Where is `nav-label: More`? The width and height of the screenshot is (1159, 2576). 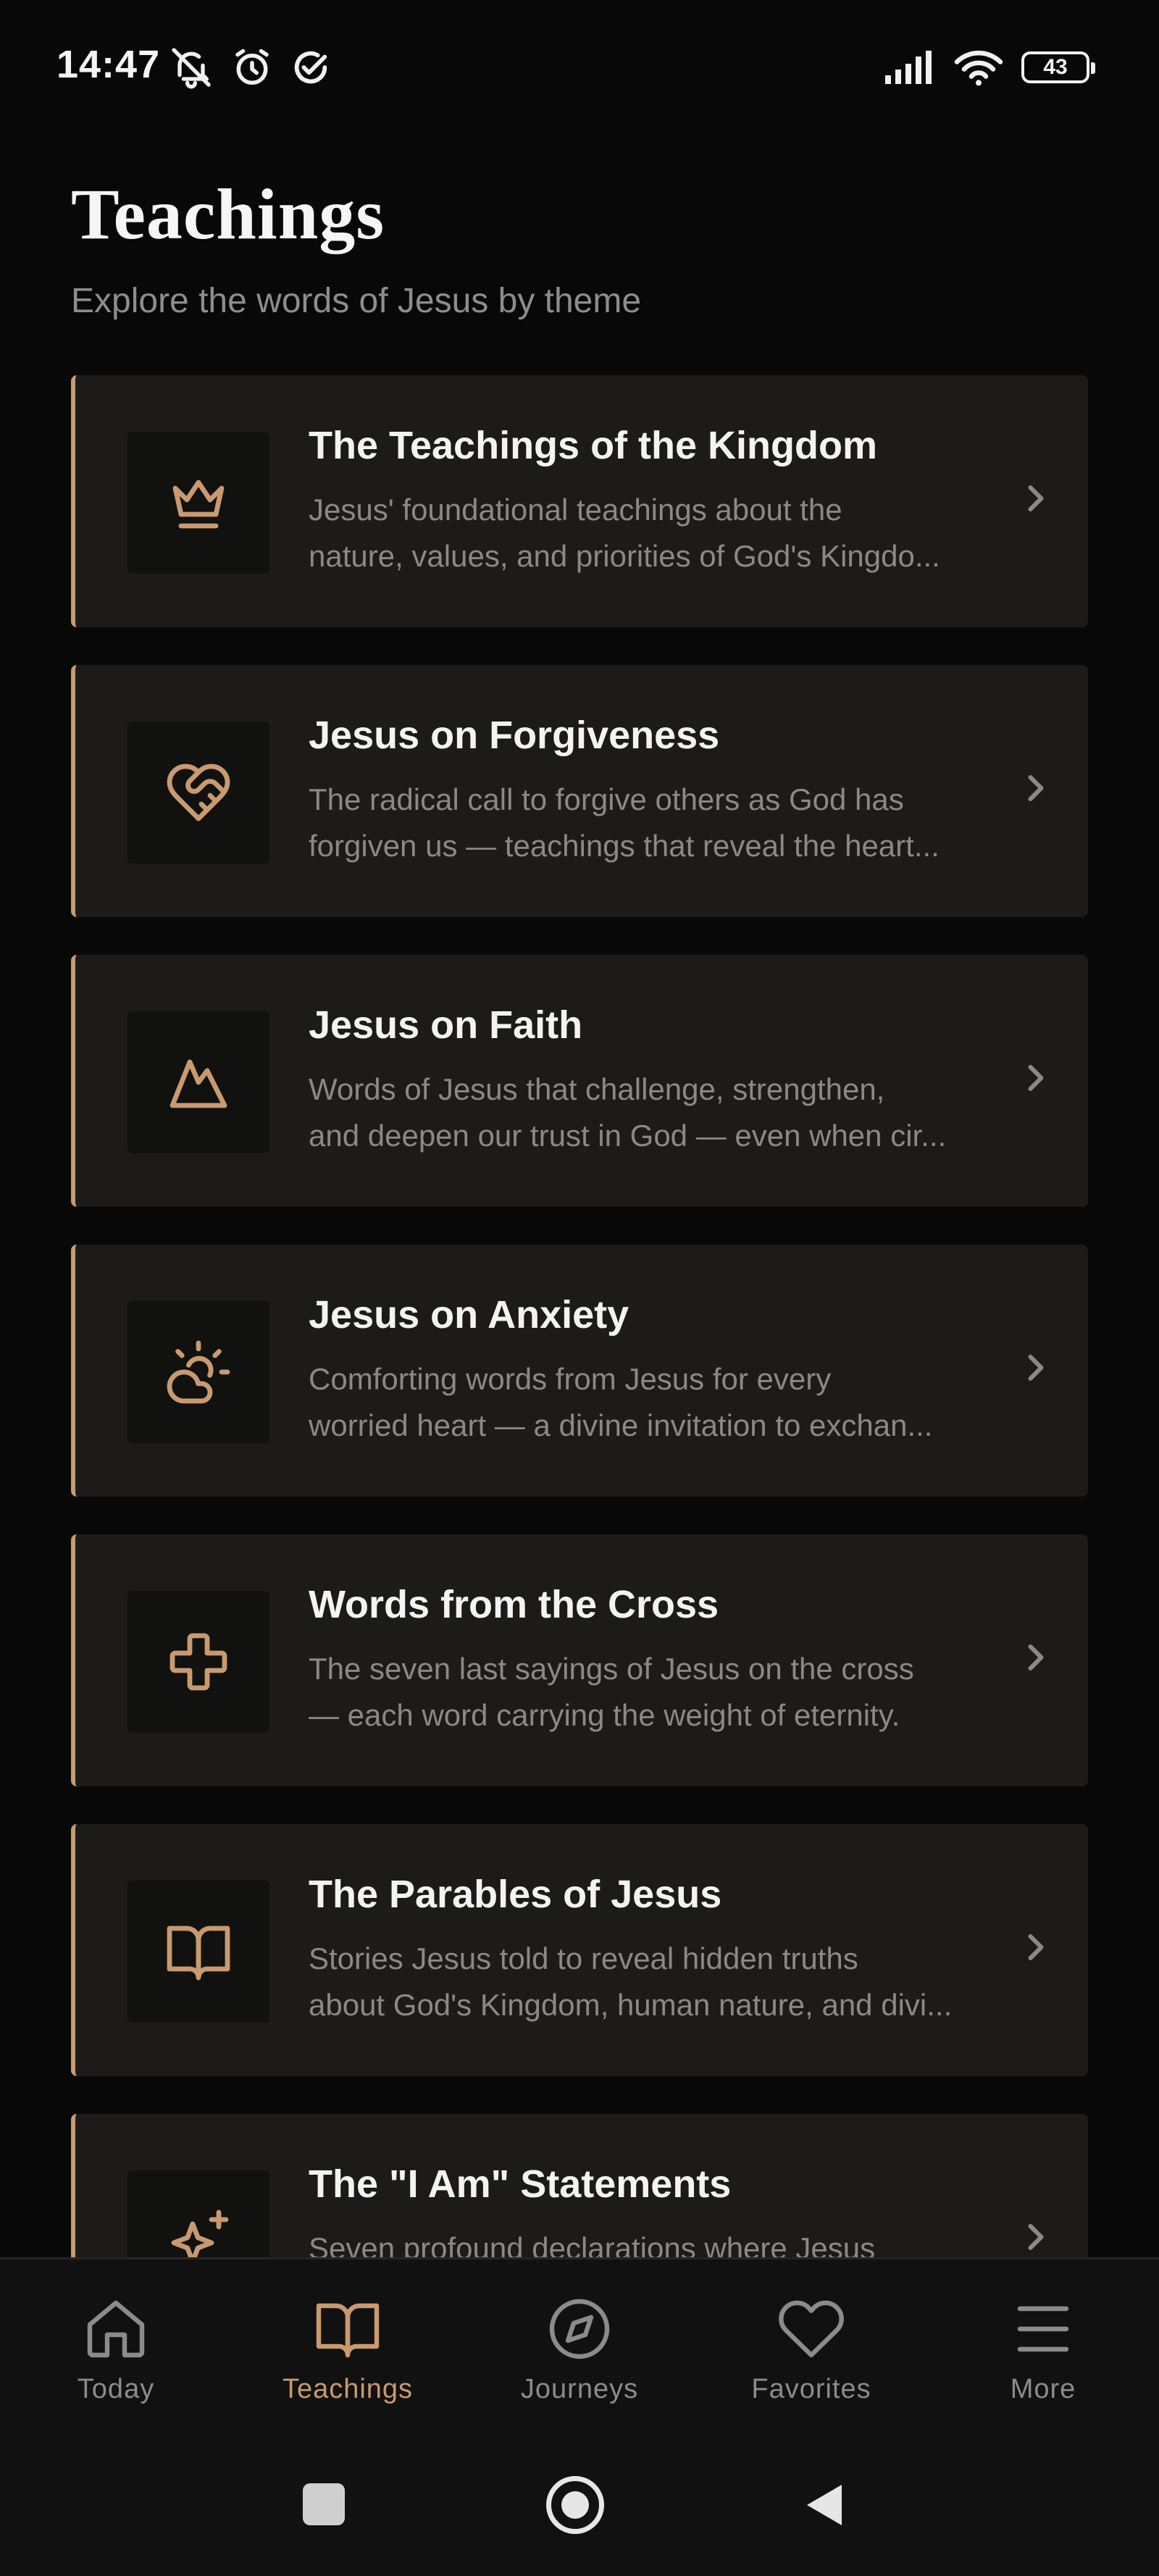
nav-label: More is located at coordinates (1043, 2389).